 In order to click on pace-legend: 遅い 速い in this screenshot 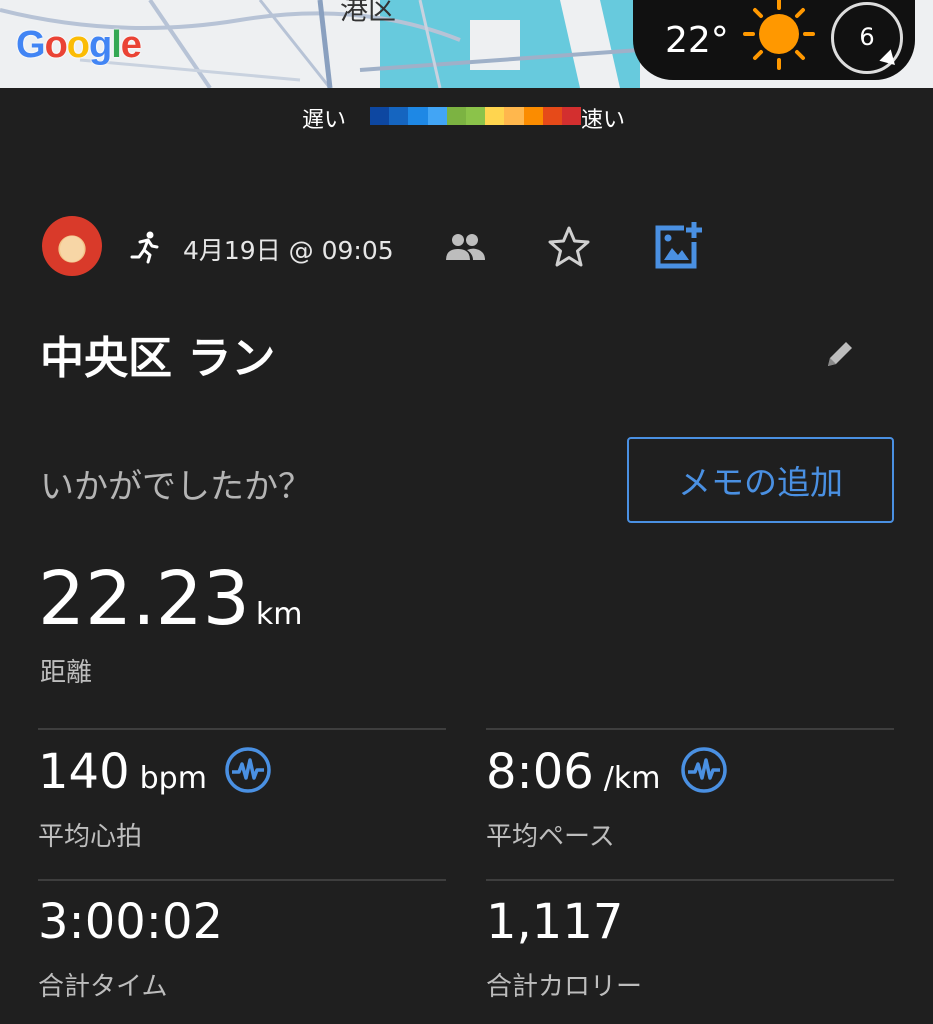, I will do `click(466, 117)`.